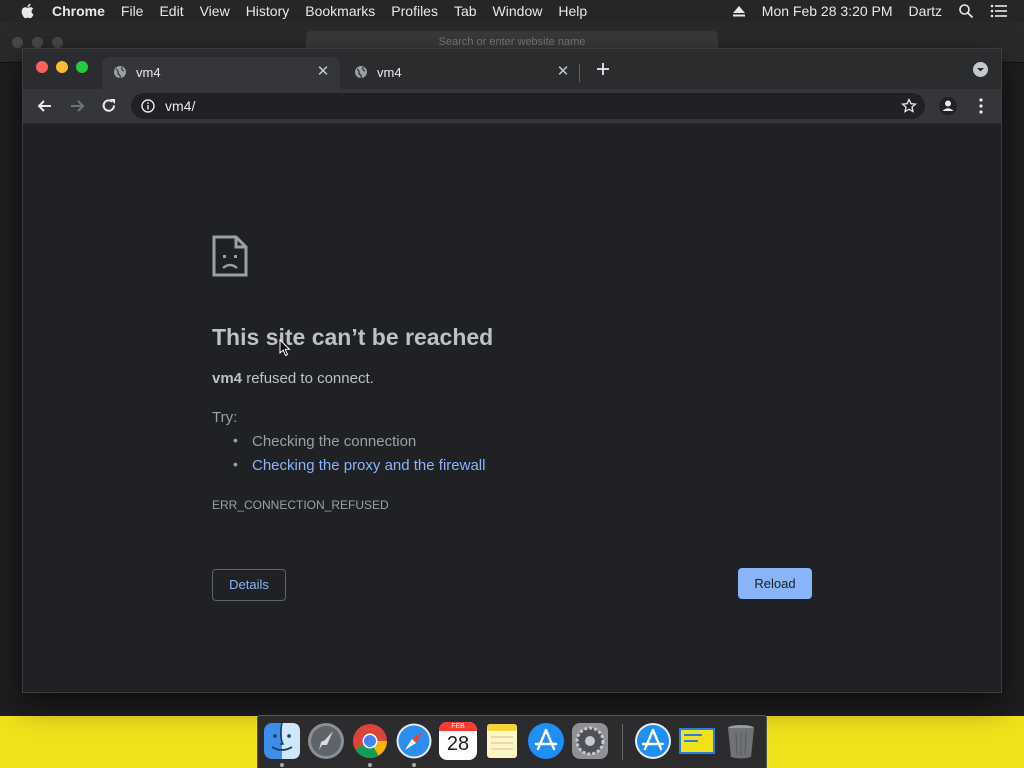 This screenshot has height=768, width=1024. Describe the element at coordinates (590, 741) in the screenshot. I see `system-preferences-icon` at that location.